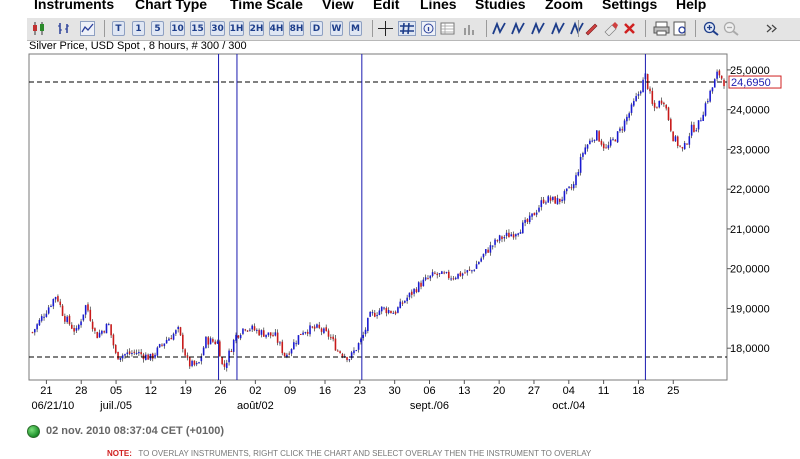 The width and height of the screenshot is (800, 459). Describe the element at coordinates (610, 28) in the screenshot. I see `eraser-icon` at that location.